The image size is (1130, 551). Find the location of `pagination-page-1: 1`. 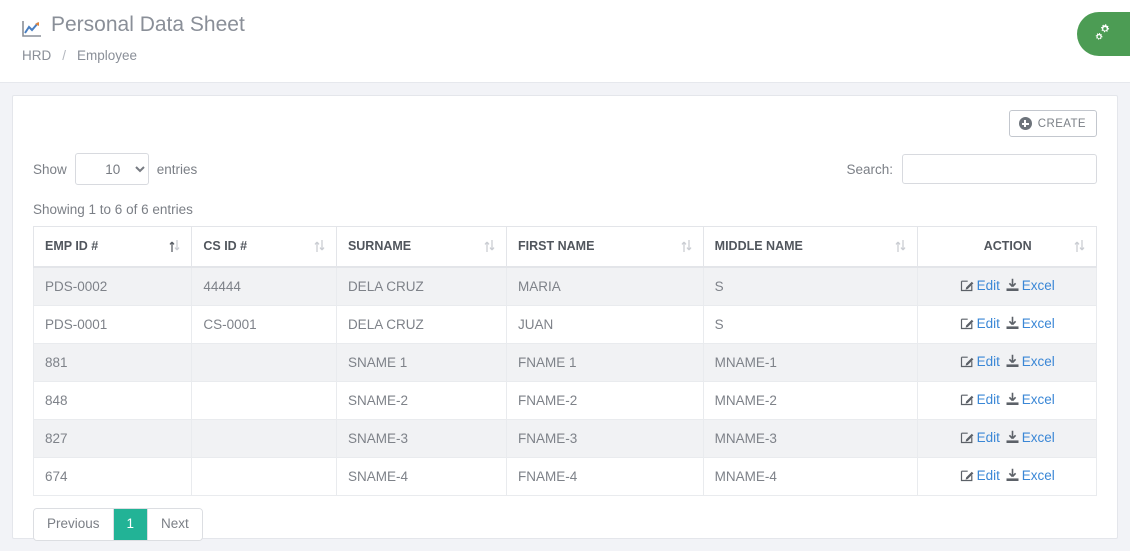

pagination-page-1: 1 is located at coordinates (131, 524).